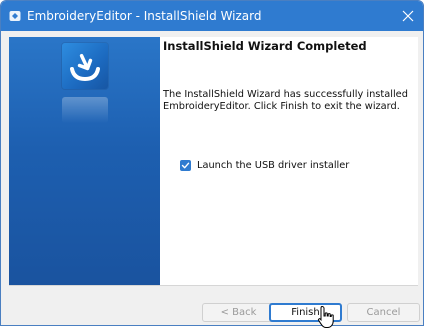 Image resolution: width=425 pixels, height=331 pixels. I want to click on close-button, so click(408, 16).